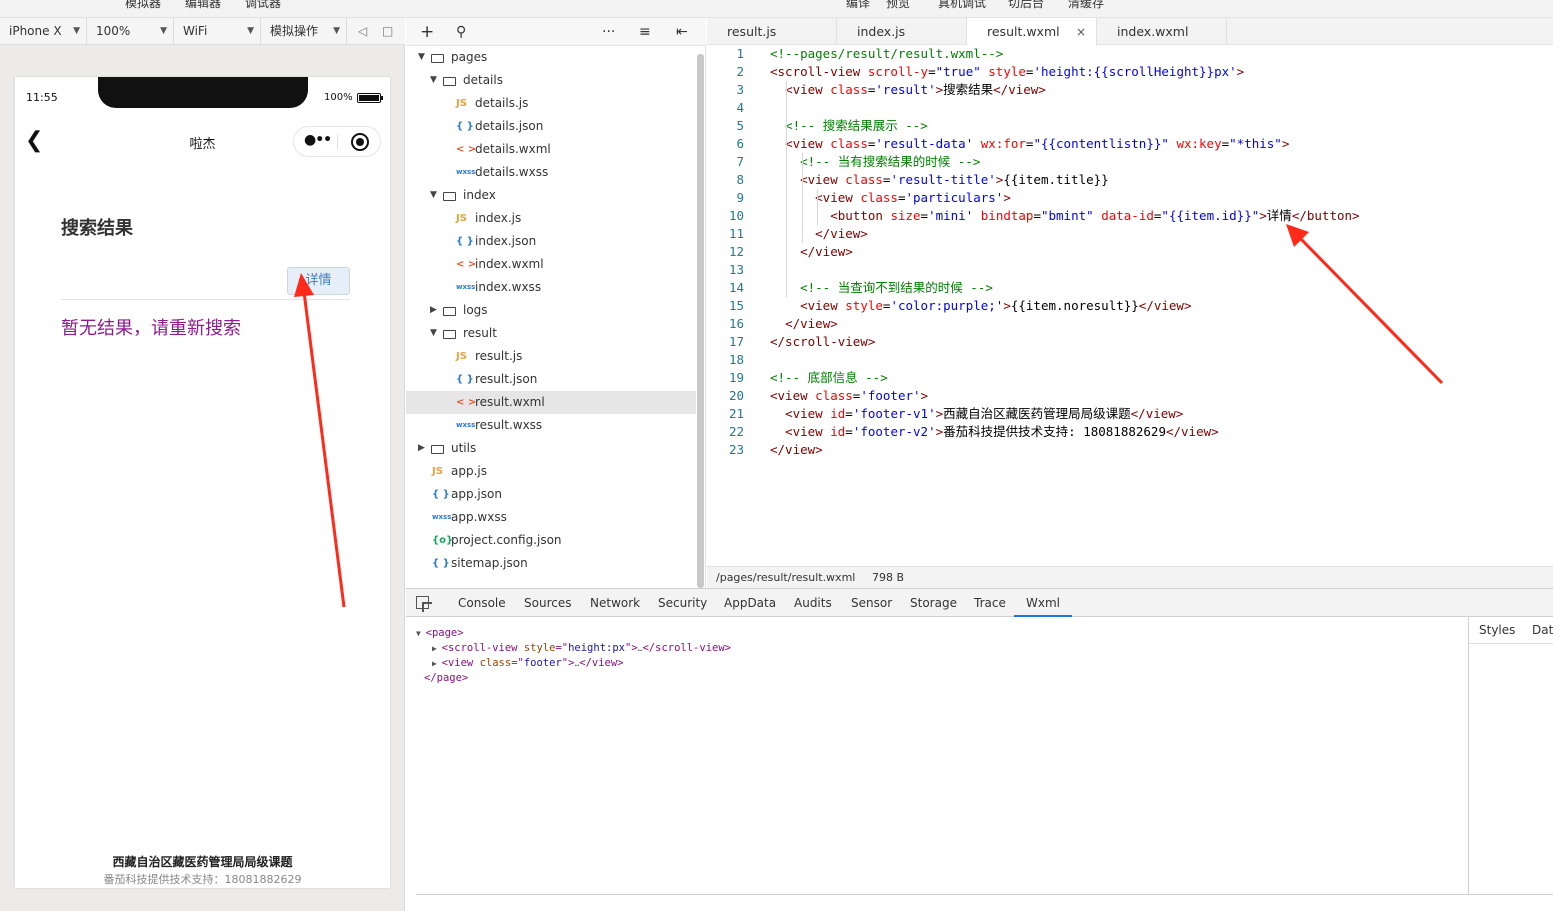 Image resolution: width=1553 pixels, height=911 pixels. I want to click on tree-file: {o} project.config.json, so click(551, 540).